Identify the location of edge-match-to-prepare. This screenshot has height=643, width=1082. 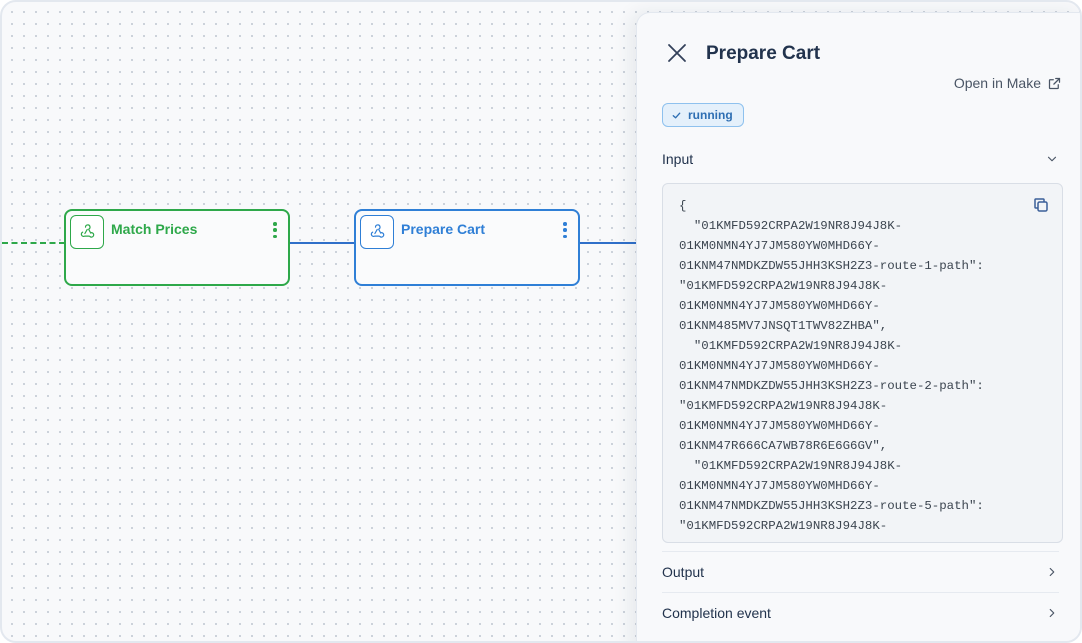
(322, 243).